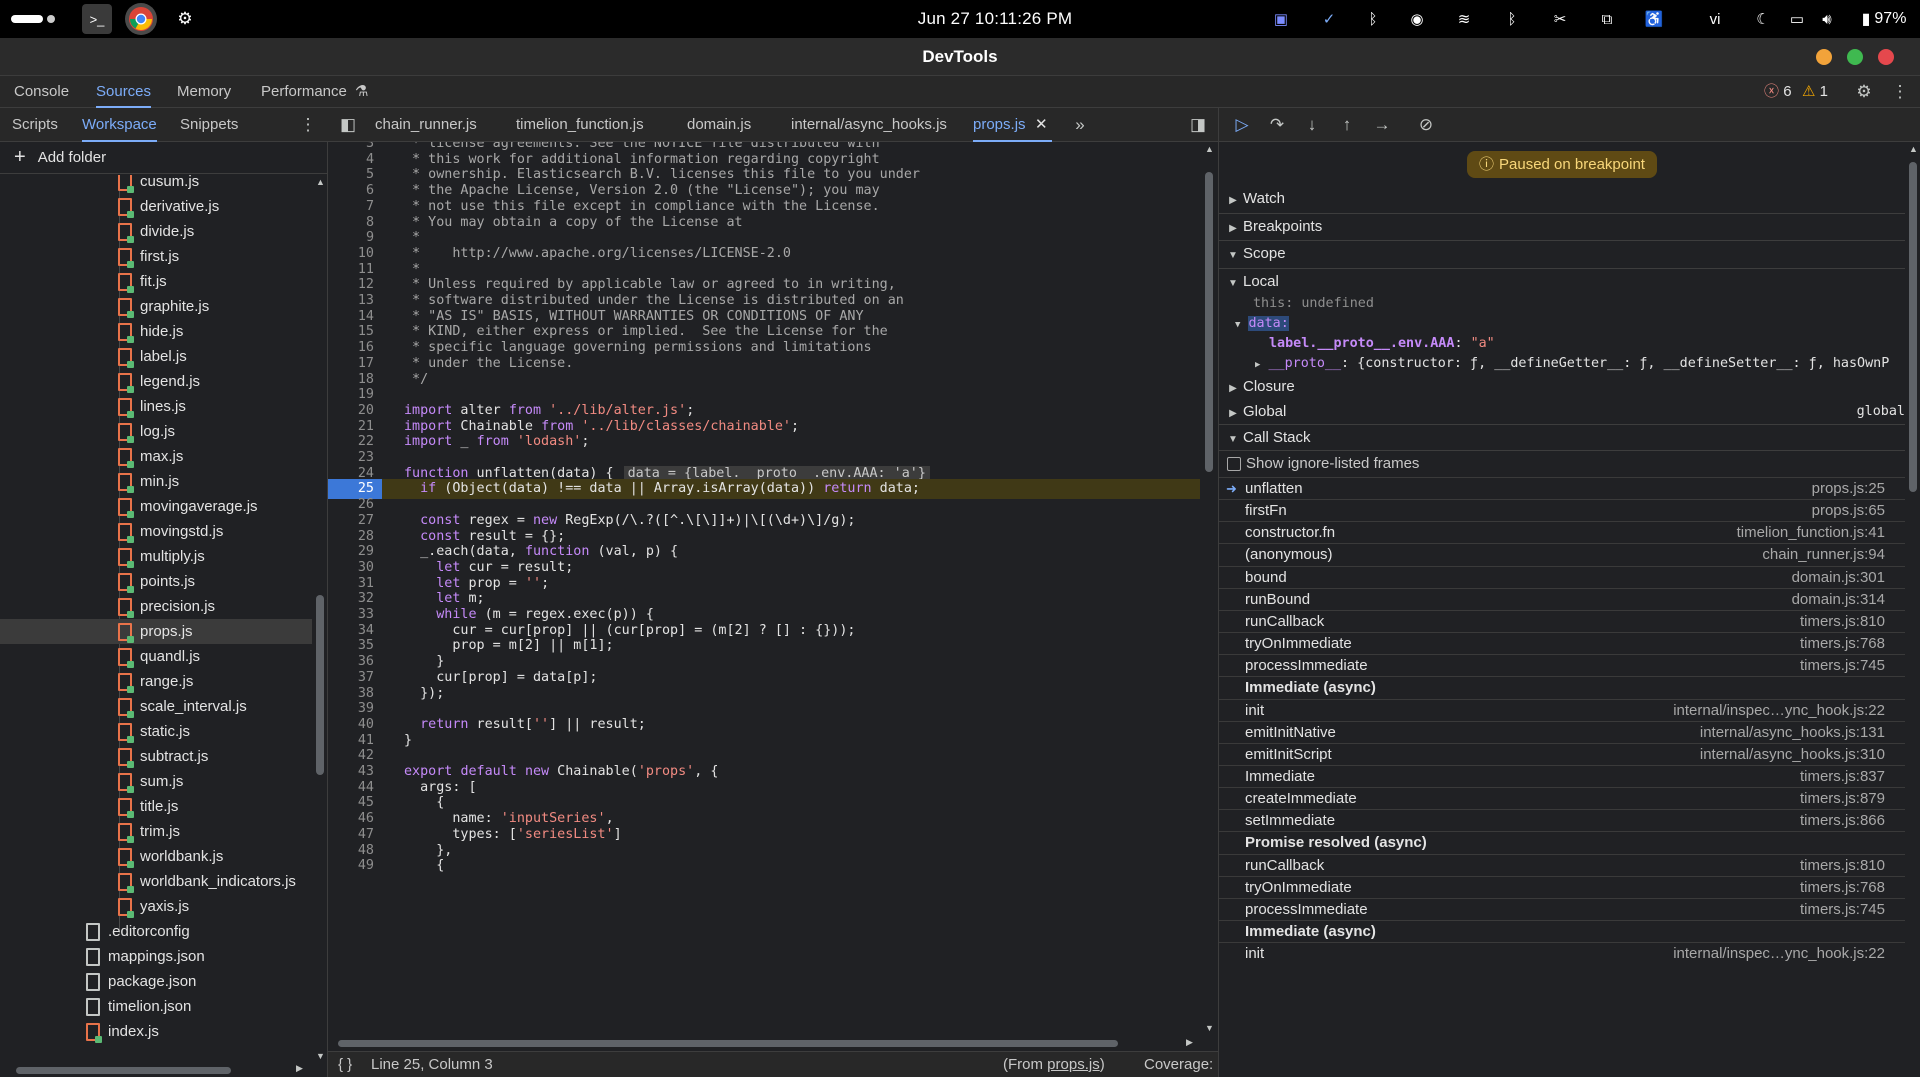  Describe the element at coordinates (185, 19) in the screenshot. I see `settings-gear-icon: ⚙` at that location.